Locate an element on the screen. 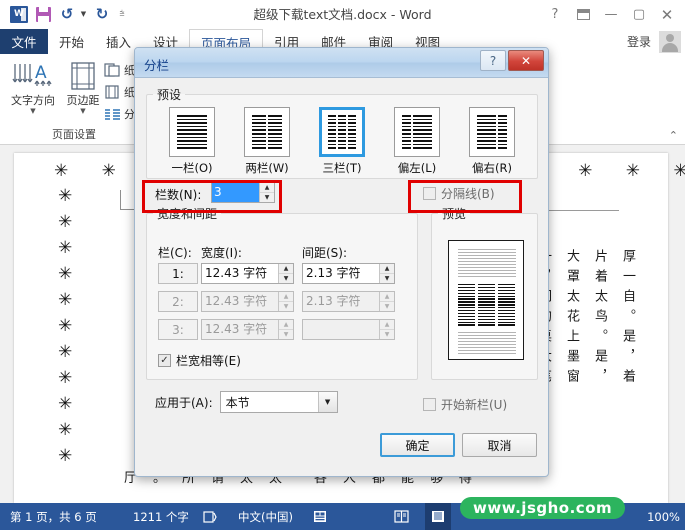  annotation-box-divider-line is located at coordinates (465, 196).